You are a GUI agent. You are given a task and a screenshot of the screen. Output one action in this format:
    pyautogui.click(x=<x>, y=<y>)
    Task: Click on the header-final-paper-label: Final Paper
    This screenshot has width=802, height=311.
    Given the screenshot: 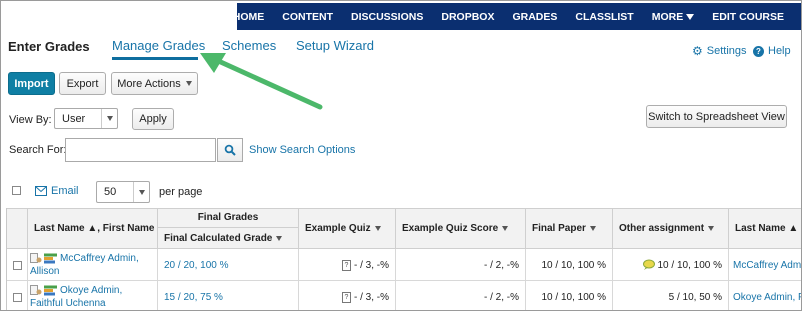 What is the action you would take?
    pyautogui.click(x=559, y=228)
    